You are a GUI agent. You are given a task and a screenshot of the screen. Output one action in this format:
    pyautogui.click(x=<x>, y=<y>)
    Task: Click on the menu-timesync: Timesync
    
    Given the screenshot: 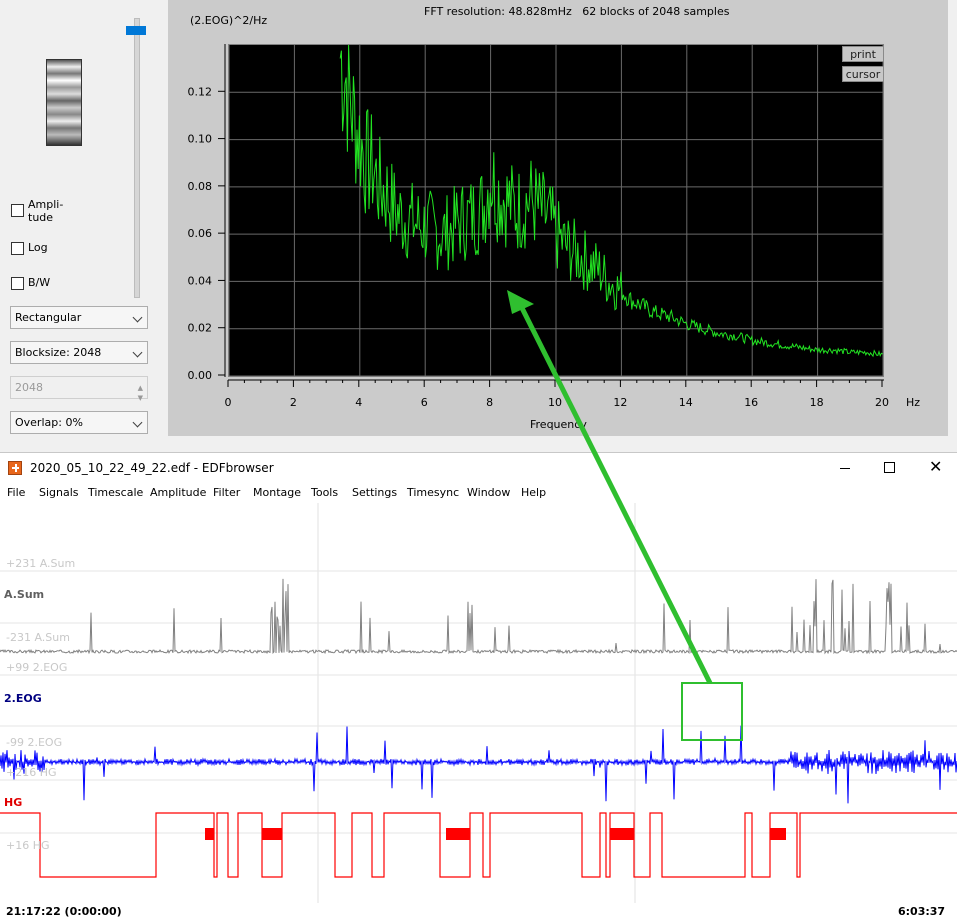 What is the action you would take?
    pyautogui.click(x=433, y=492)
    